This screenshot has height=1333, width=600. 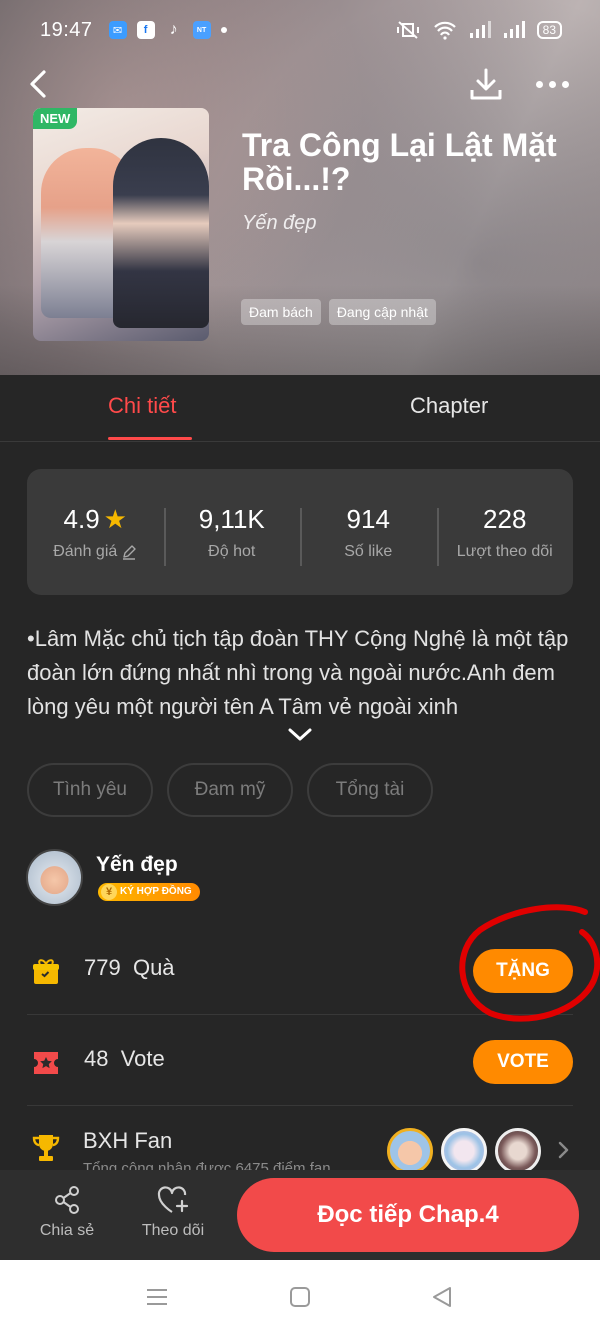 What do you see at coordinates (137, 864) in the screenshot?
I see `author-name: Yến đẹp` at bounding box center [137, 864].